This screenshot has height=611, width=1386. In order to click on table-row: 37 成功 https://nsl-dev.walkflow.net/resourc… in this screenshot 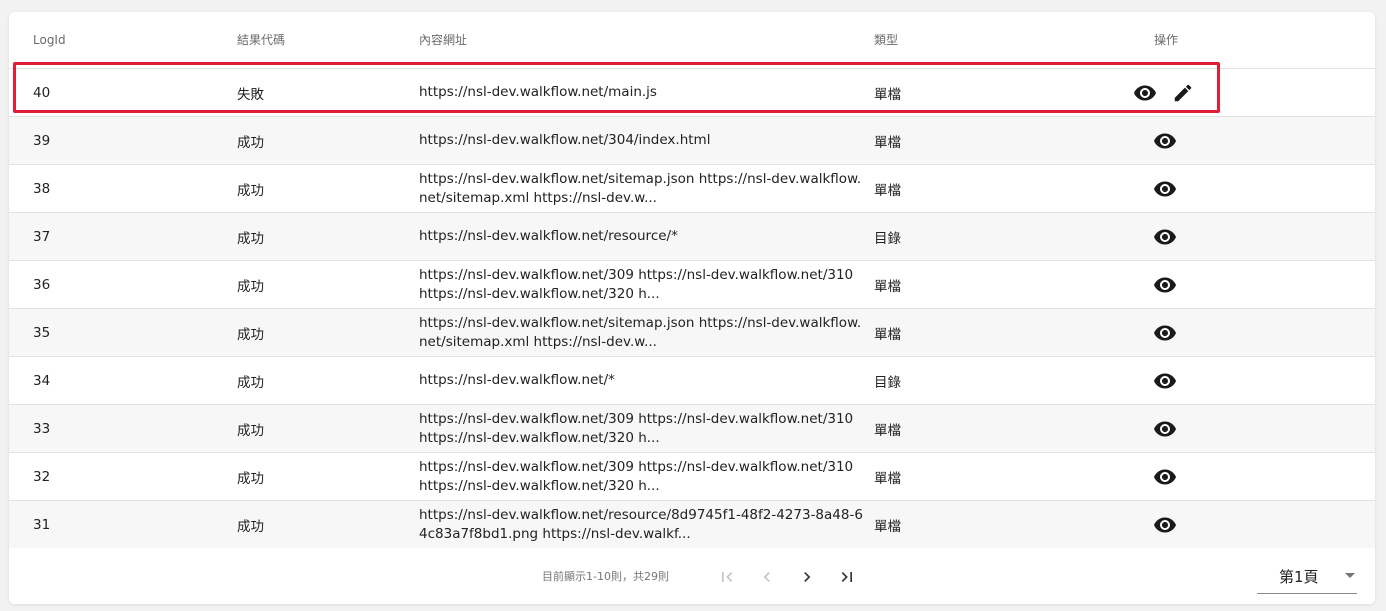, I will do `click(692, 237)`.